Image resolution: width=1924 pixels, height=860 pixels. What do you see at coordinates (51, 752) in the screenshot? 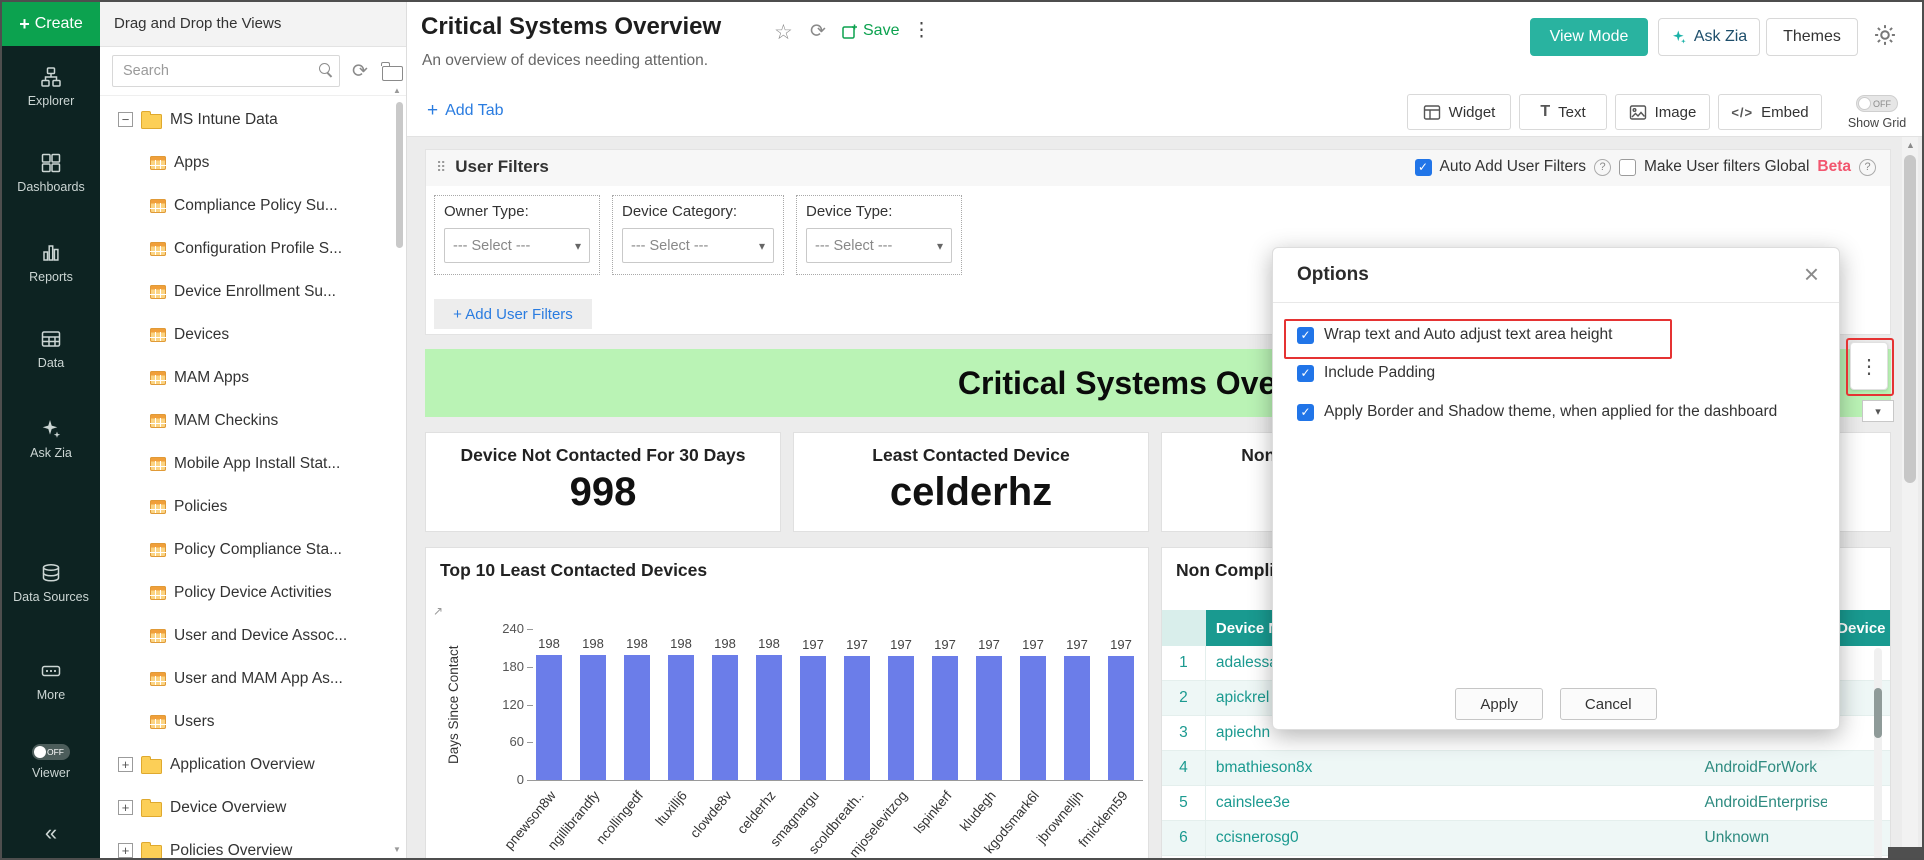
I see `viewer-toggle: OFF` at bounding box center [51, 752].